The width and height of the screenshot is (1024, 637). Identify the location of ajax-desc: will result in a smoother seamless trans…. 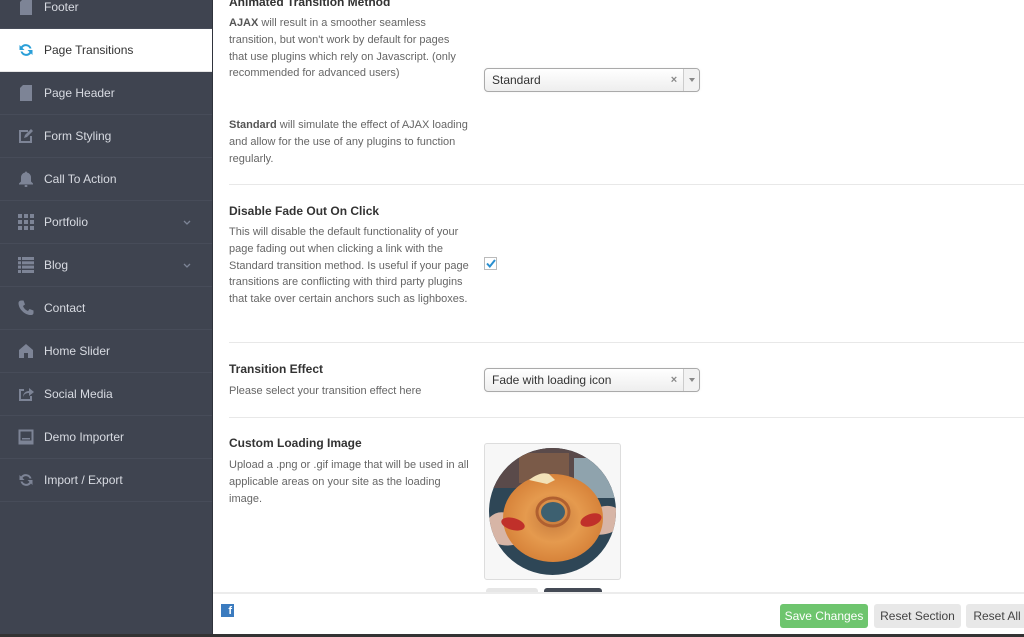
(342, 48).